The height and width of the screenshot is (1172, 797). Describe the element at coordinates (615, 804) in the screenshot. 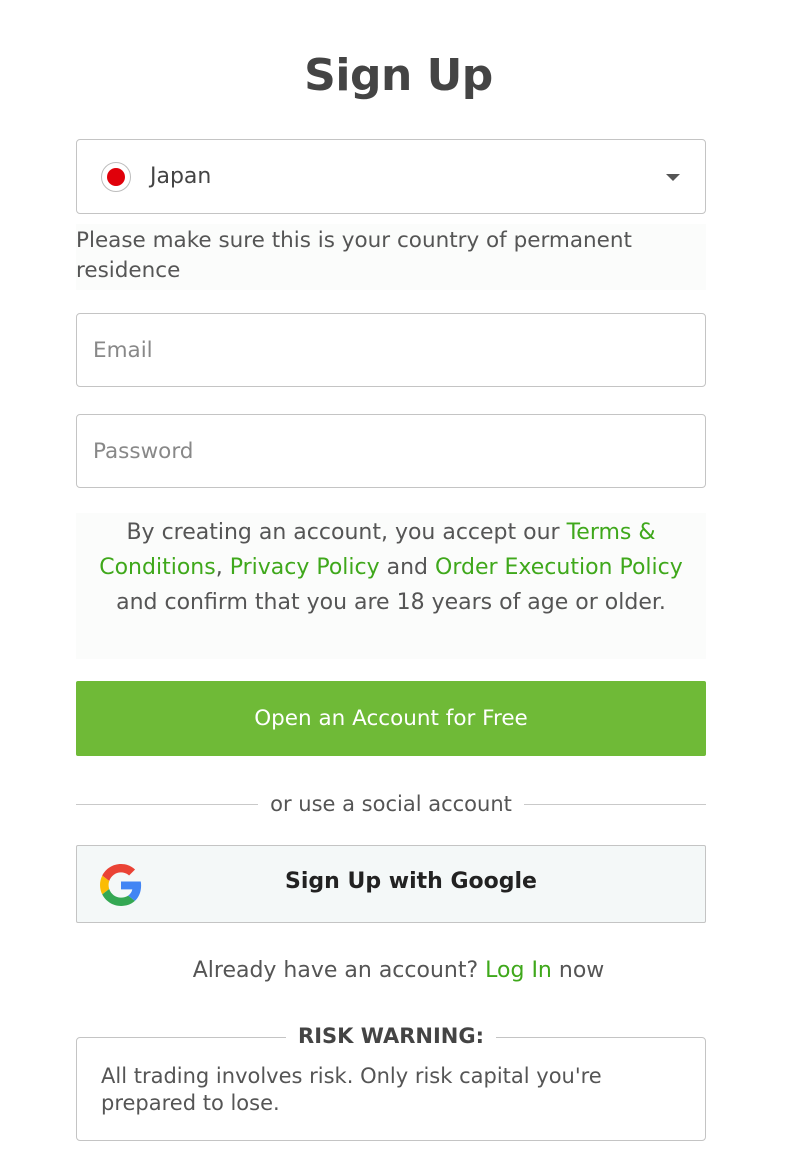

I see `divider-line-right` at that location.